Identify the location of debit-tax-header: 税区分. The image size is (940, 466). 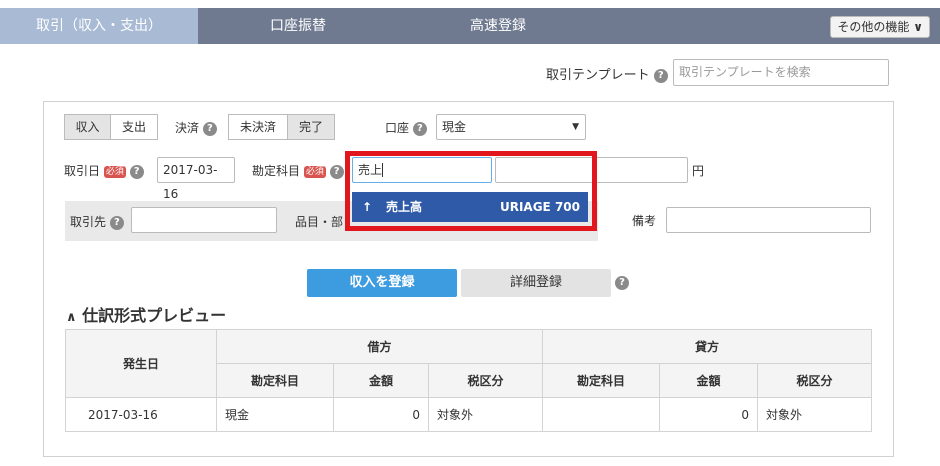
(485, 380).